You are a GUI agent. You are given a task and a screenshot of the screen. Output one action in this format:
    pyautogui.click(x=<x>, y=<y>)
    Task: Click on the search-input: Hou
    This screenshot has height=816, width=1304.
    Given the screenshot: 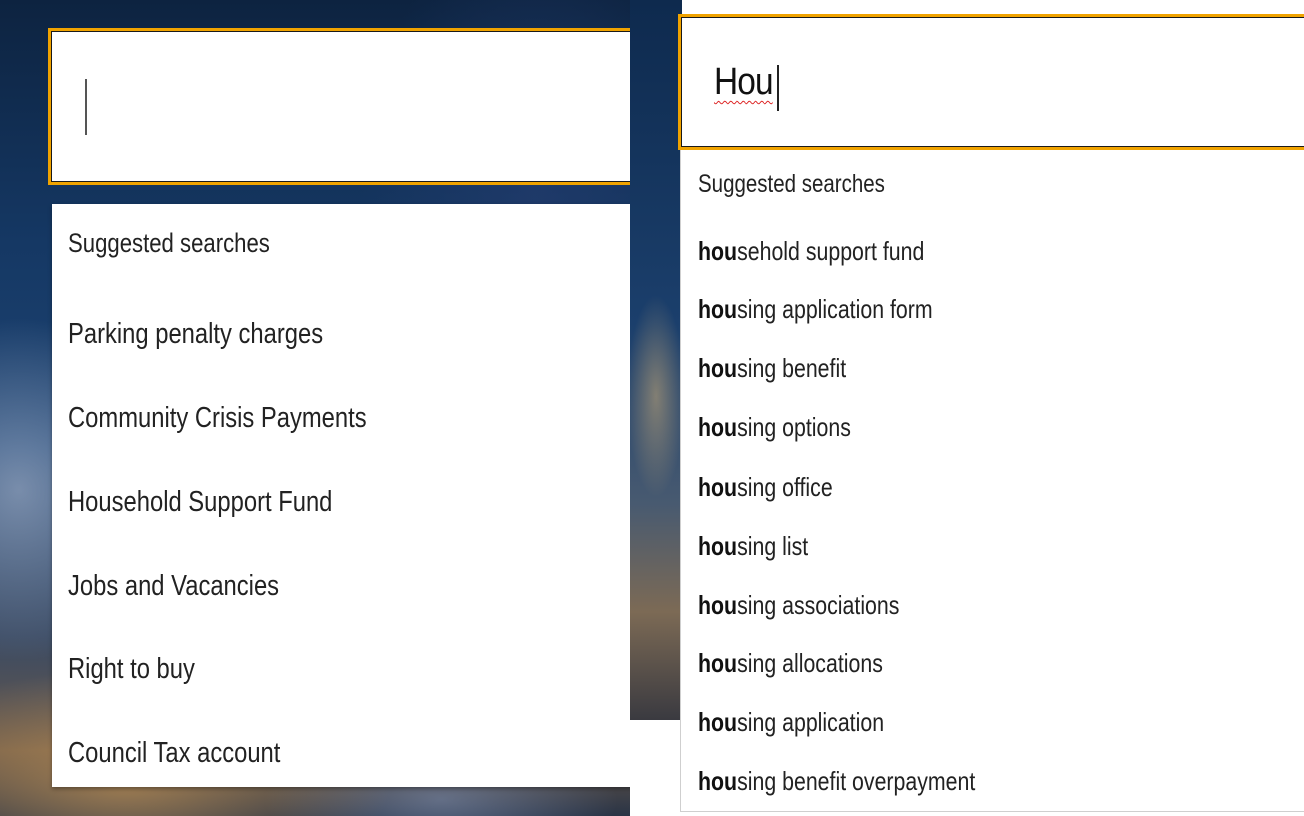 What is the action you would take?
    pyautogui.click(x=991, y=82)
    